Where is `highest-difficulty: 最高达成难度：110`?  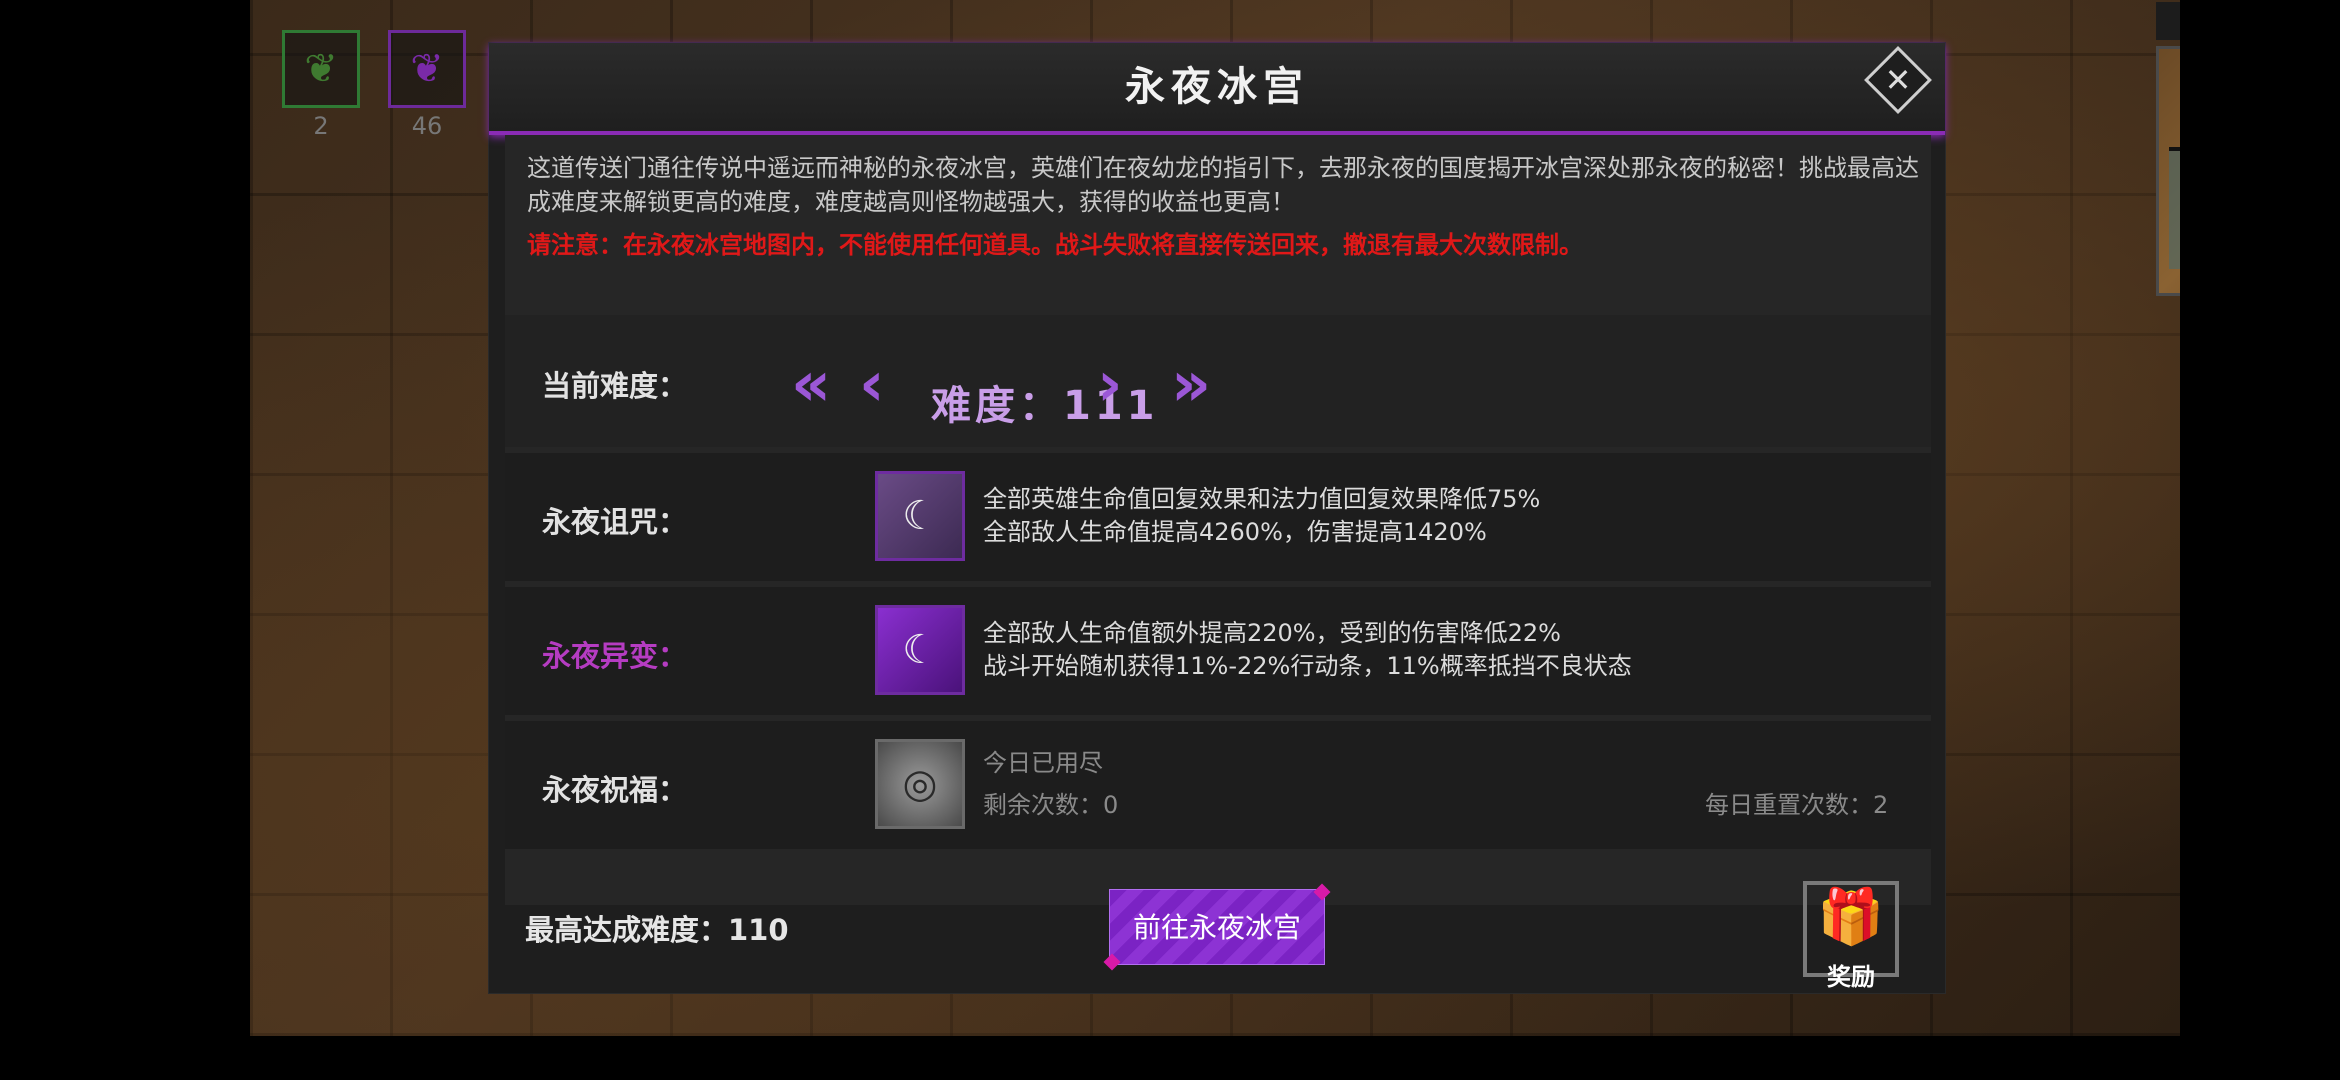 highest-difficulty: 最高达成难度：110 is located at coordinates (657, 930).